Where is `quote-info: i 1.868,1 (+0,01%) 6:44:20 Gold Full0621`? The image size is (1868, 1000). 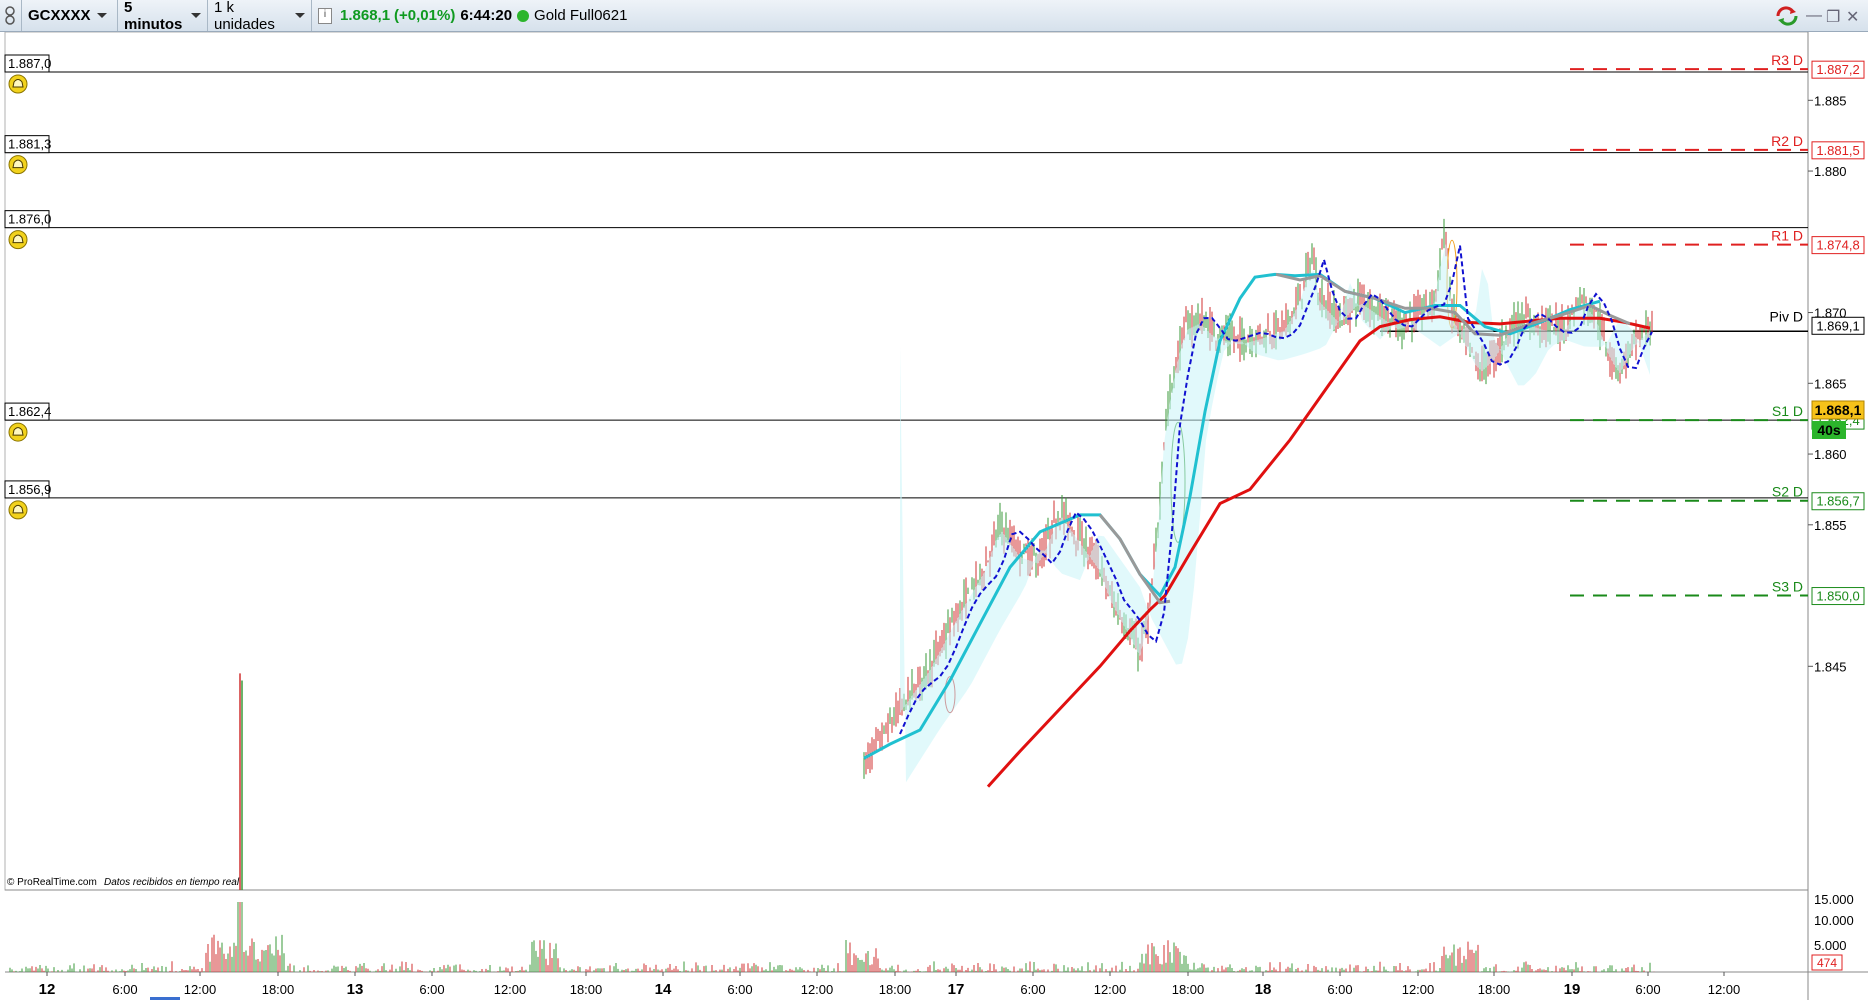 quote-info: i 1.868,1 (+0,01%) 6:44:20 Gold Full0621 is located at coordinates (477, 15).